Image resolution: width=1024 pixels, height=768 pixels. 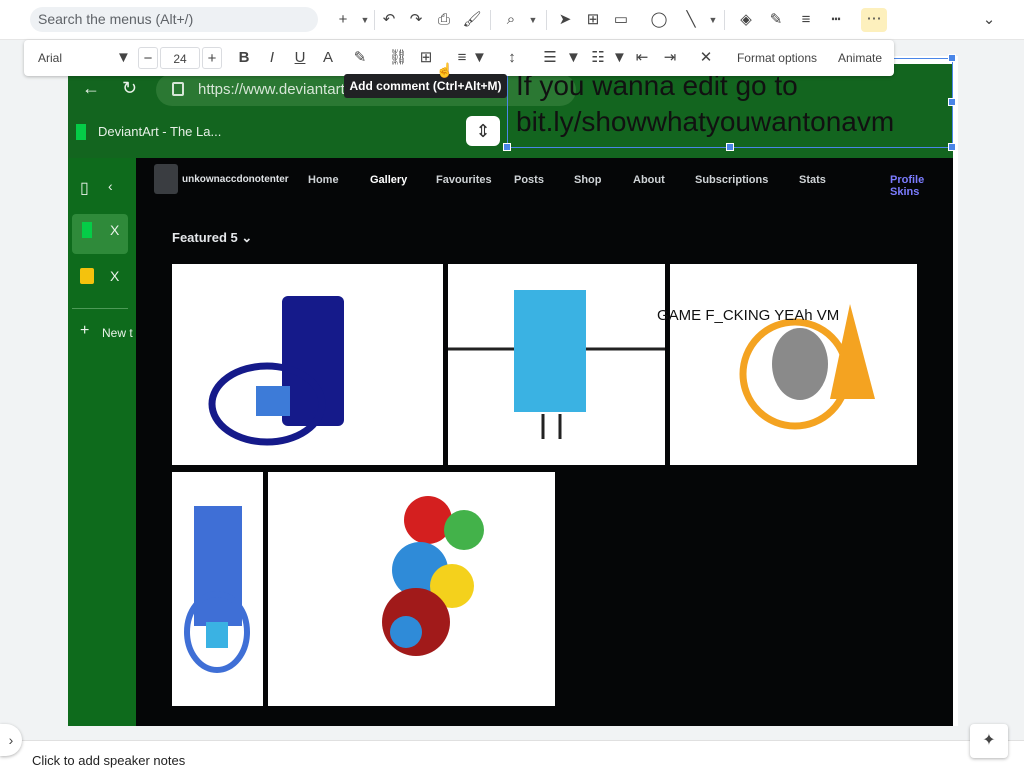 I want to click on italic-icon: I, so click(x=272, y=58).